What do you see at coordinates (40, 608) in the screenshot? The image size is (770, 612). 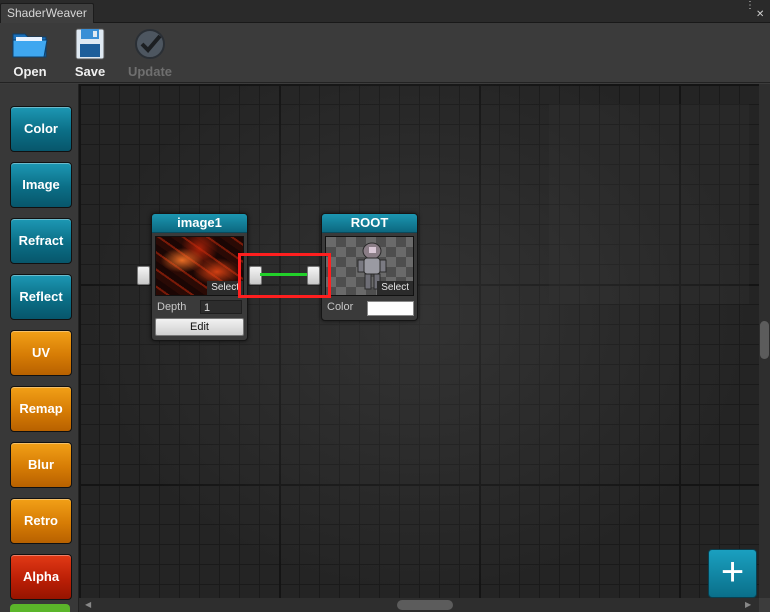 I see `palette-next-button-partial` at bounding box center [40, 608].